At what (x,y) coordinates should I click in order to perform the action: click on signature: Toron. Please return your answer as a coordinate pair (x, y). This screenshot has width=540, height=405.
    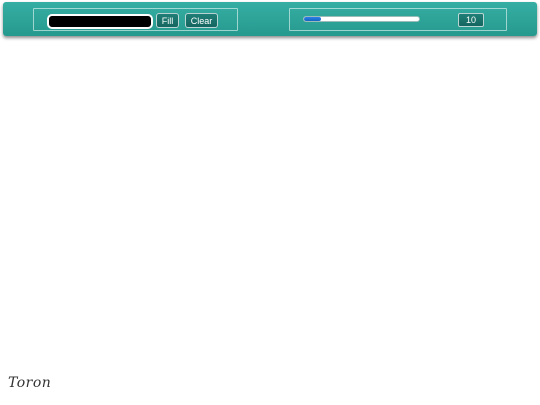
    Looking at the image, I should click on (30, 383).